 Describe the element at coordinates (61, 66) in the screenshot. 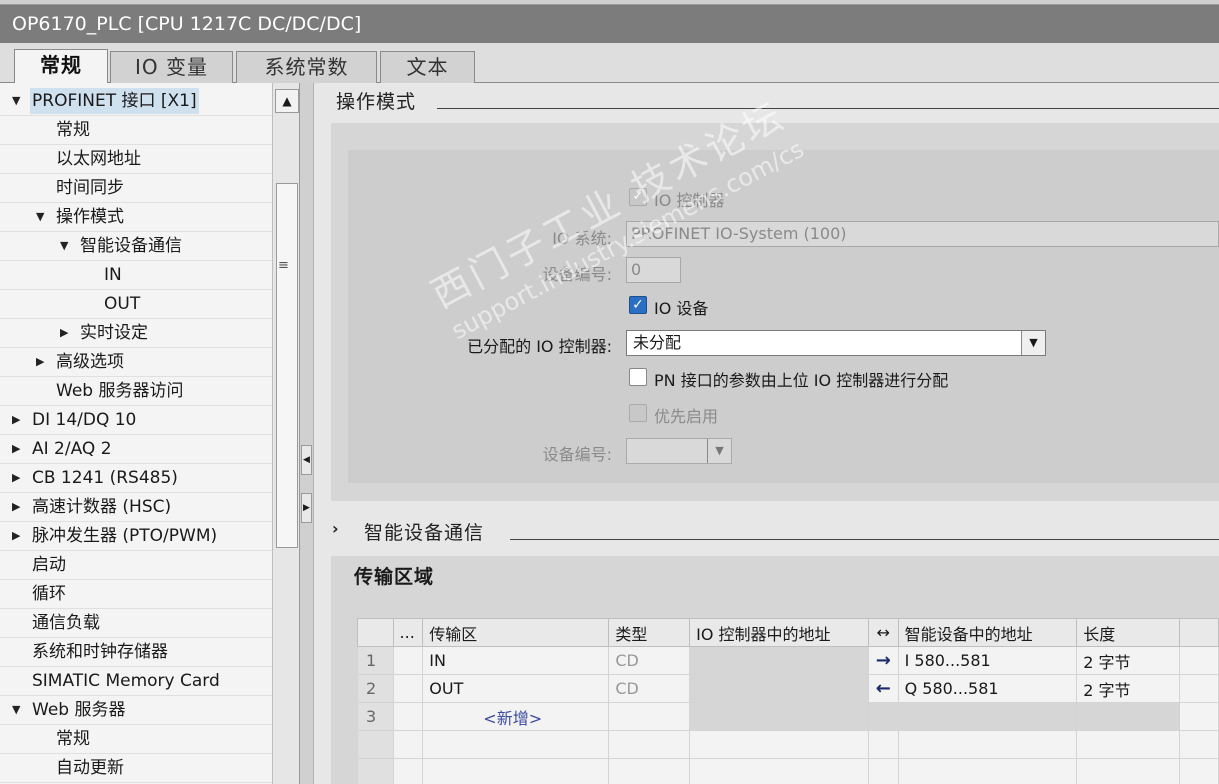

I see `tab-general: 常规` at that location.